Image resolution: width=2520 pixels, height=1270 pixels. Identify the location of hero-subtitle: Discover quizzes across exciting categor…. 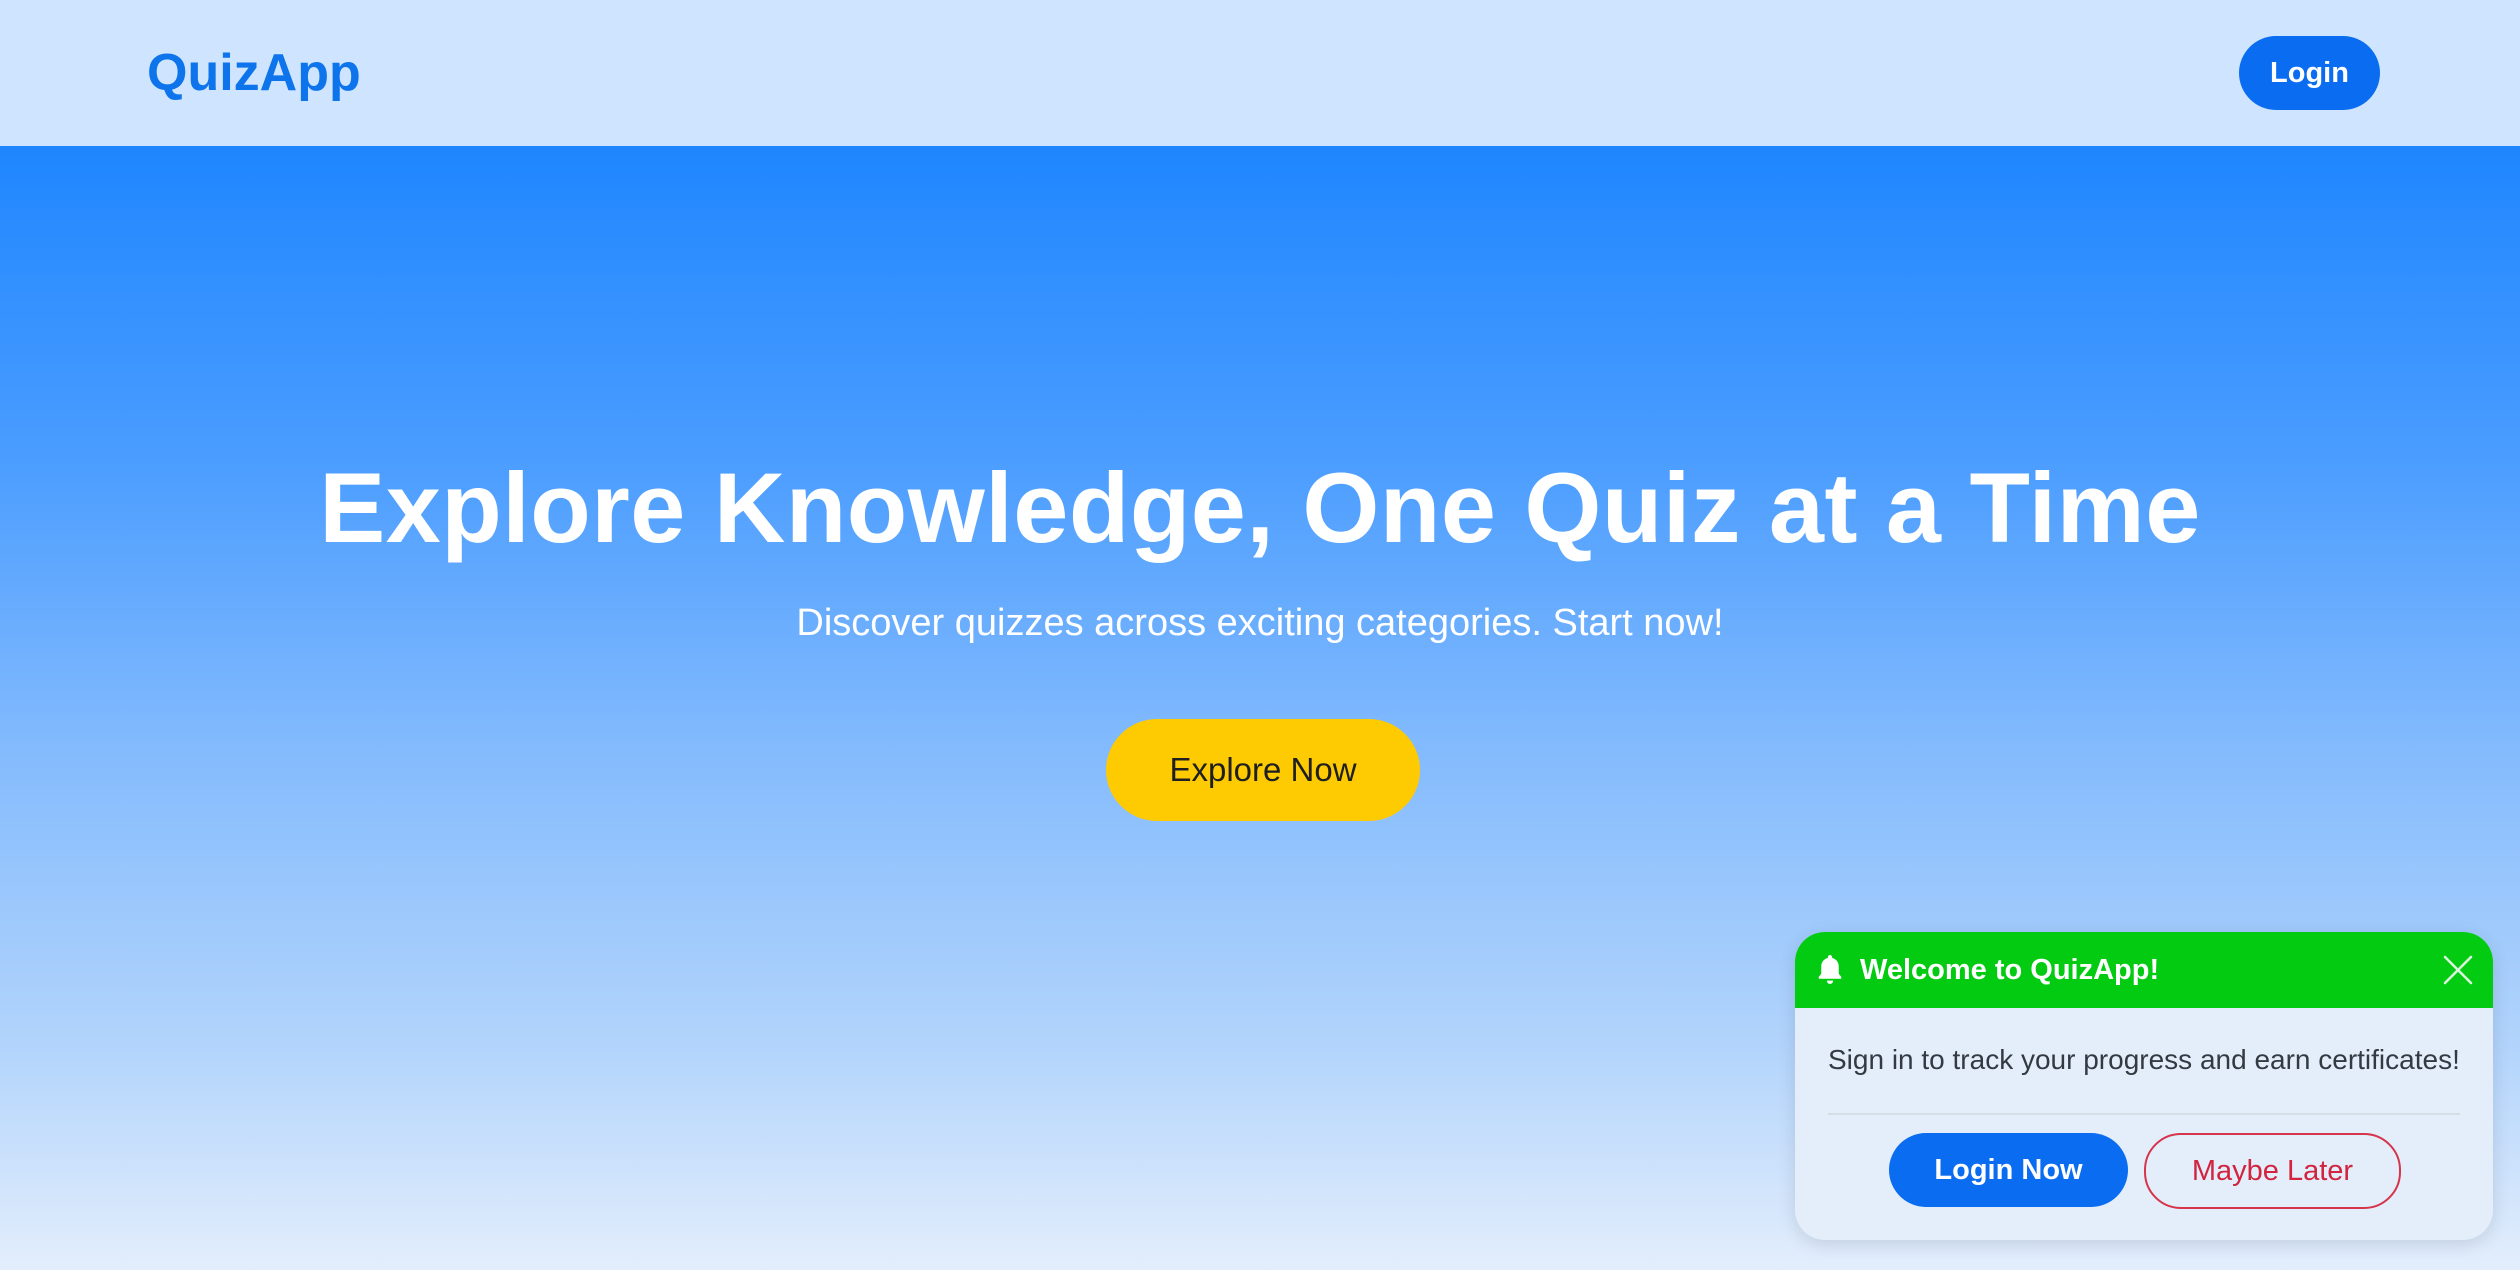
(1260, 623).